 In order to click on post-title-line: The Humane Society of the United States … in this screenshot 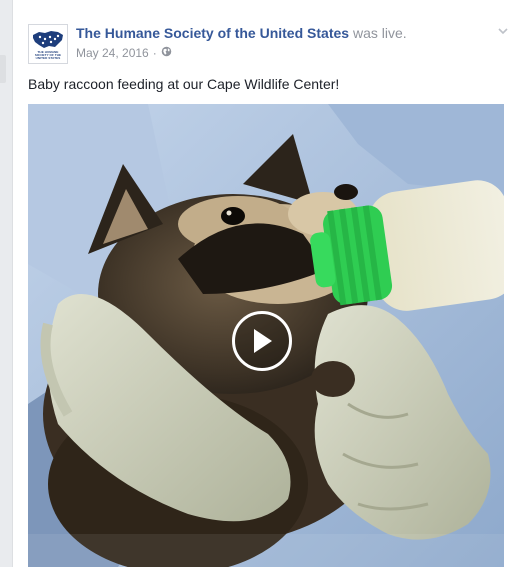, I will do `click(241, 33)`.